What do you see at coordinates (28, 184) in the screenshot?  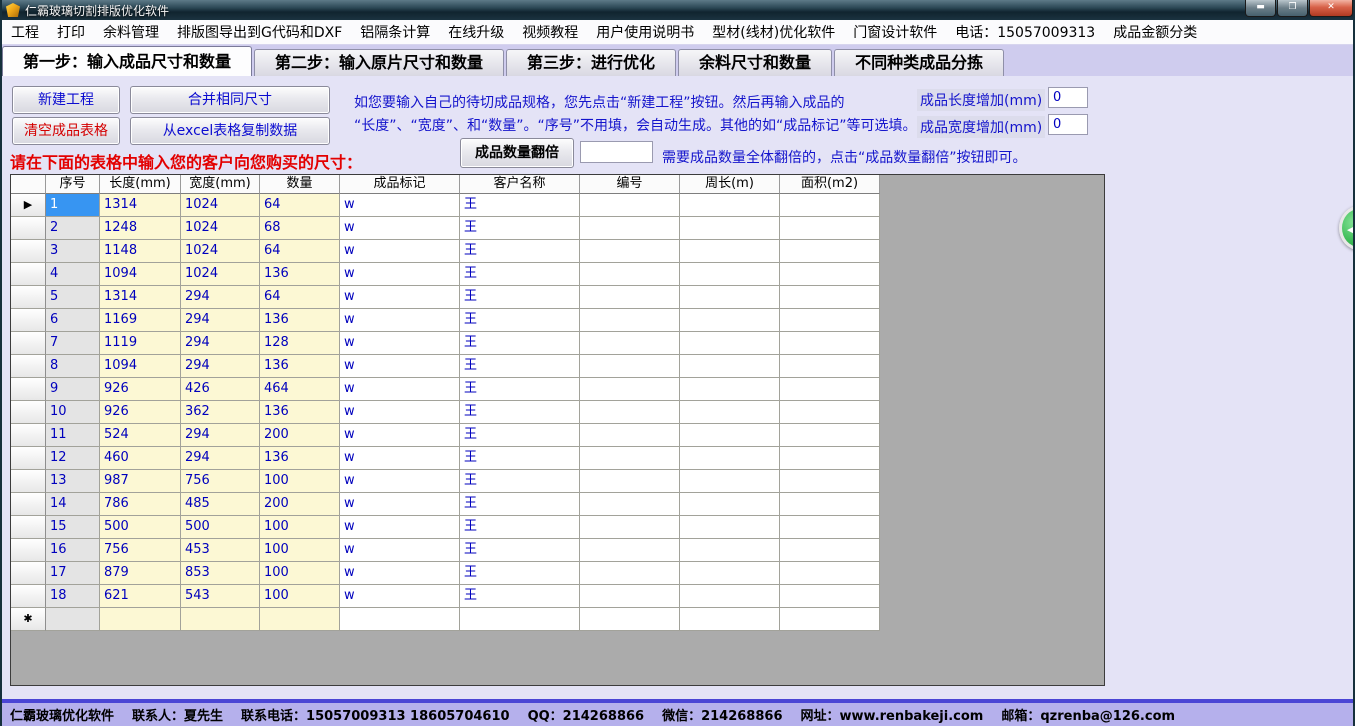 I see `grid-corner-cell` at bounding box center [28, 184].